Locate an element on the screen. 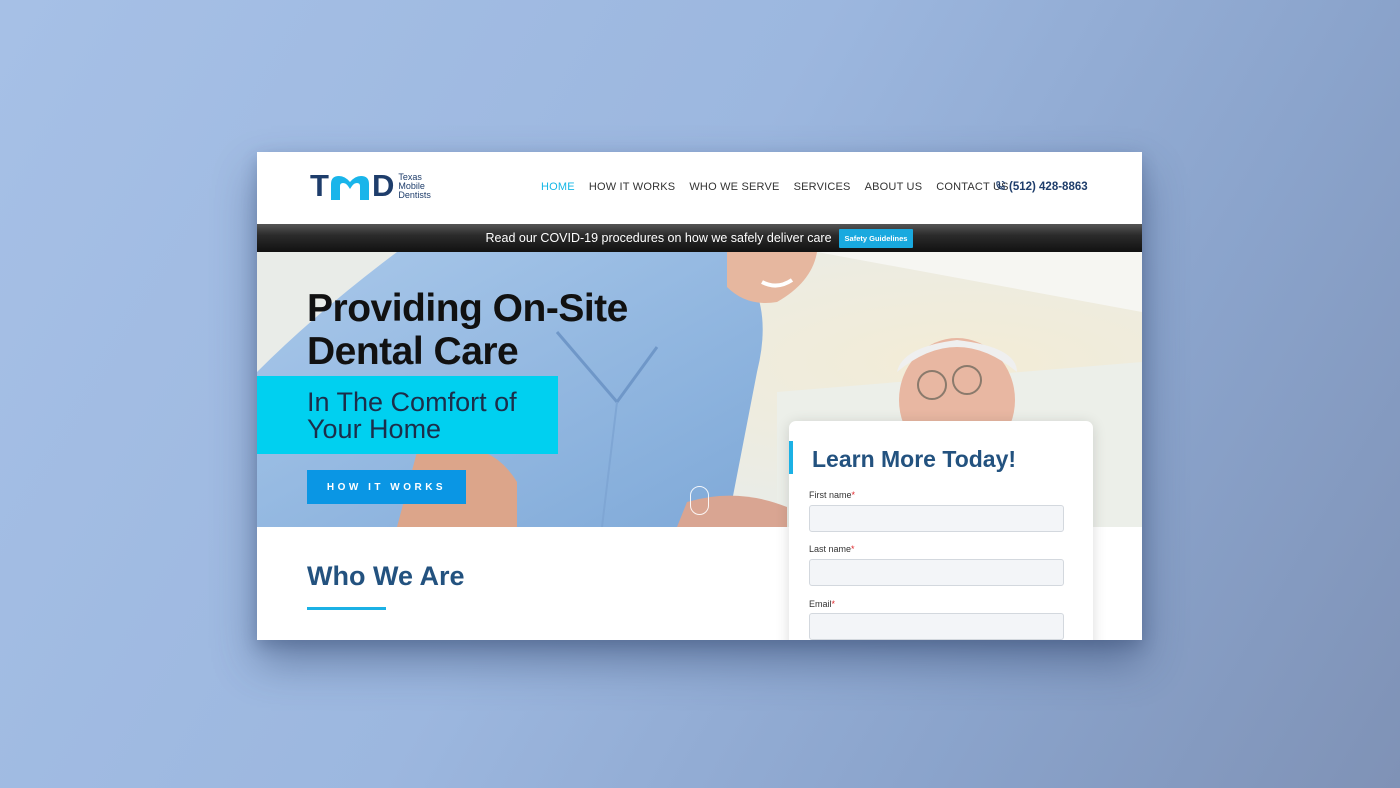 This screenshot has height=788, width=1400. first-name-label-text: First name is located at coordinates (830, 495).